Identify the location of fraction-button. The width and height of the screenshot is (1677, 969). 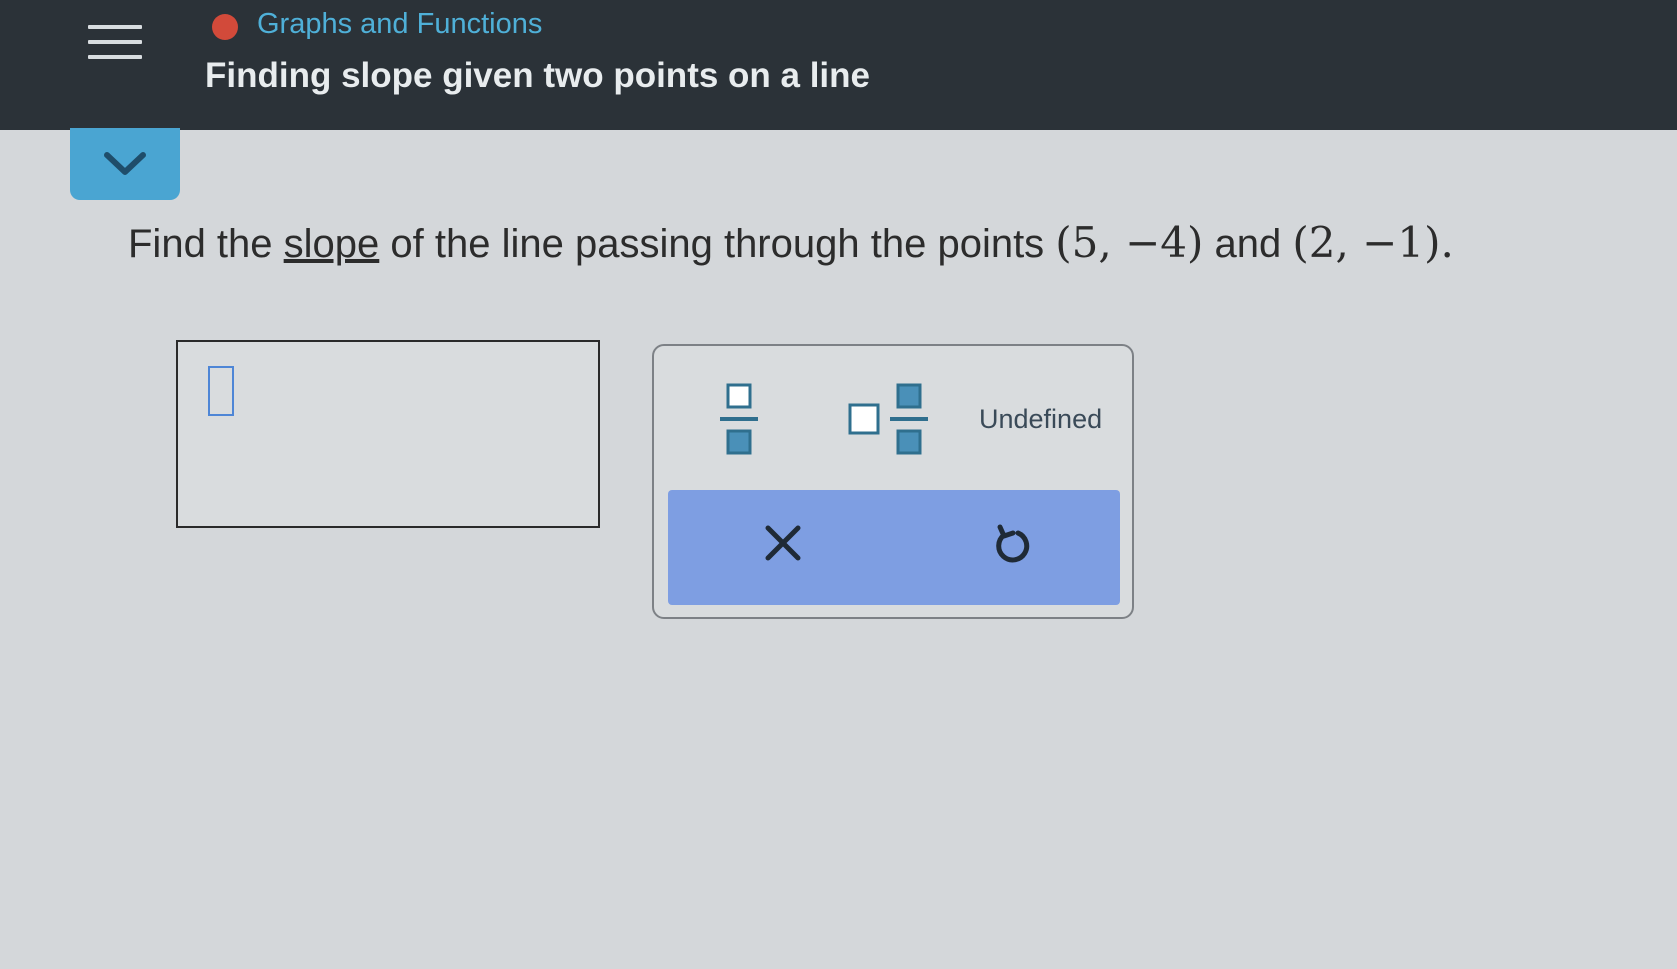
(739, 421).